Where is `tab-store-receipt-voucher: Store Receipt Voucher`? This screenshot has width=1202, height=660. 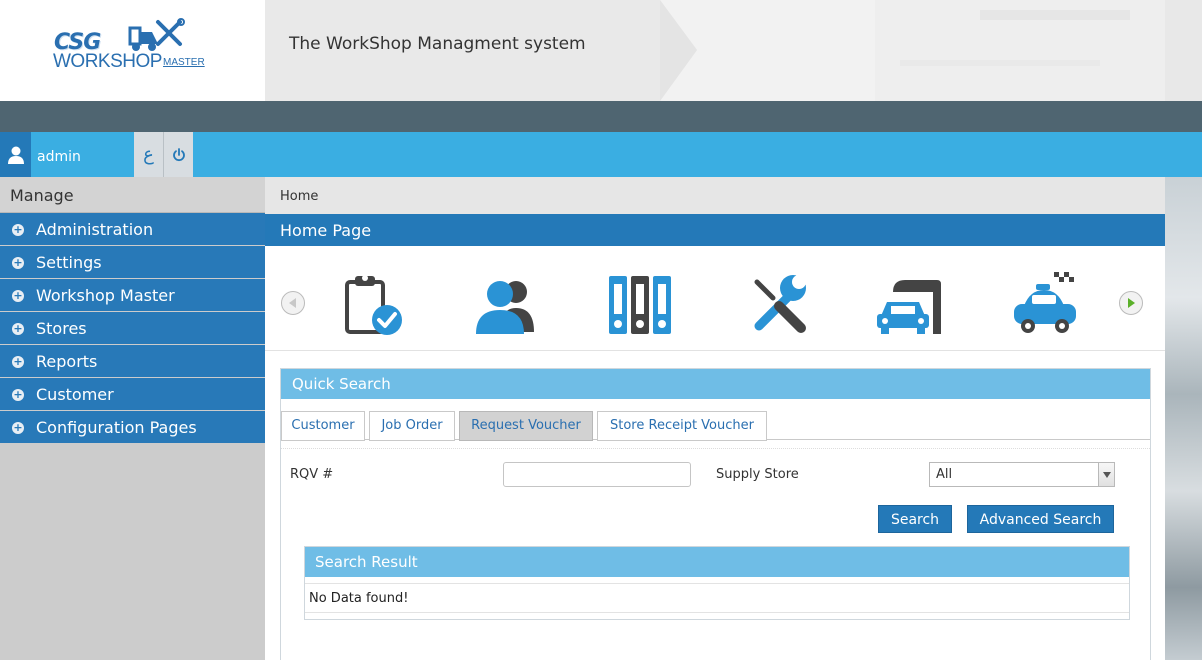 tab-store-receipt-voucher: Store Receipt Voucher is located at coordinates (682, 426).